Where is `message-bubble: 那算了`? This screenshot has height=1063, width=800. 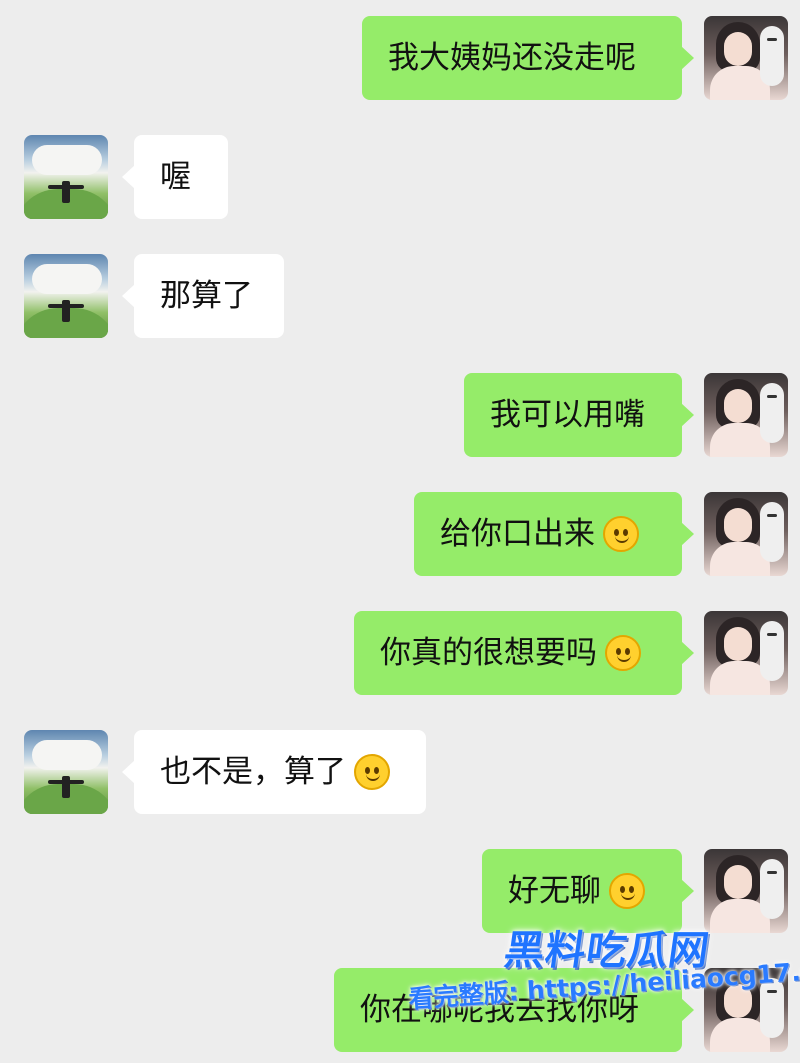 message-bubble: 那算了 is located at coordinates (203, 296).